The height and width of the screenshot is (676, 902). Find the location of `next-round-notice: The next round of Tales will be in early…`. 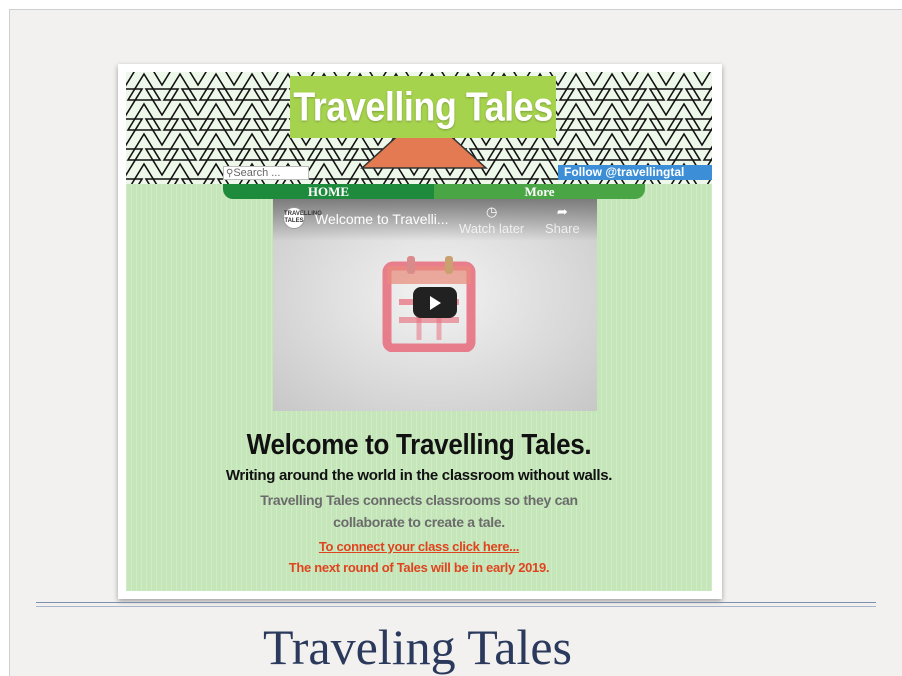

next-round-notice: The next round of Tales will be in early… is located at coordinates (419, 567).